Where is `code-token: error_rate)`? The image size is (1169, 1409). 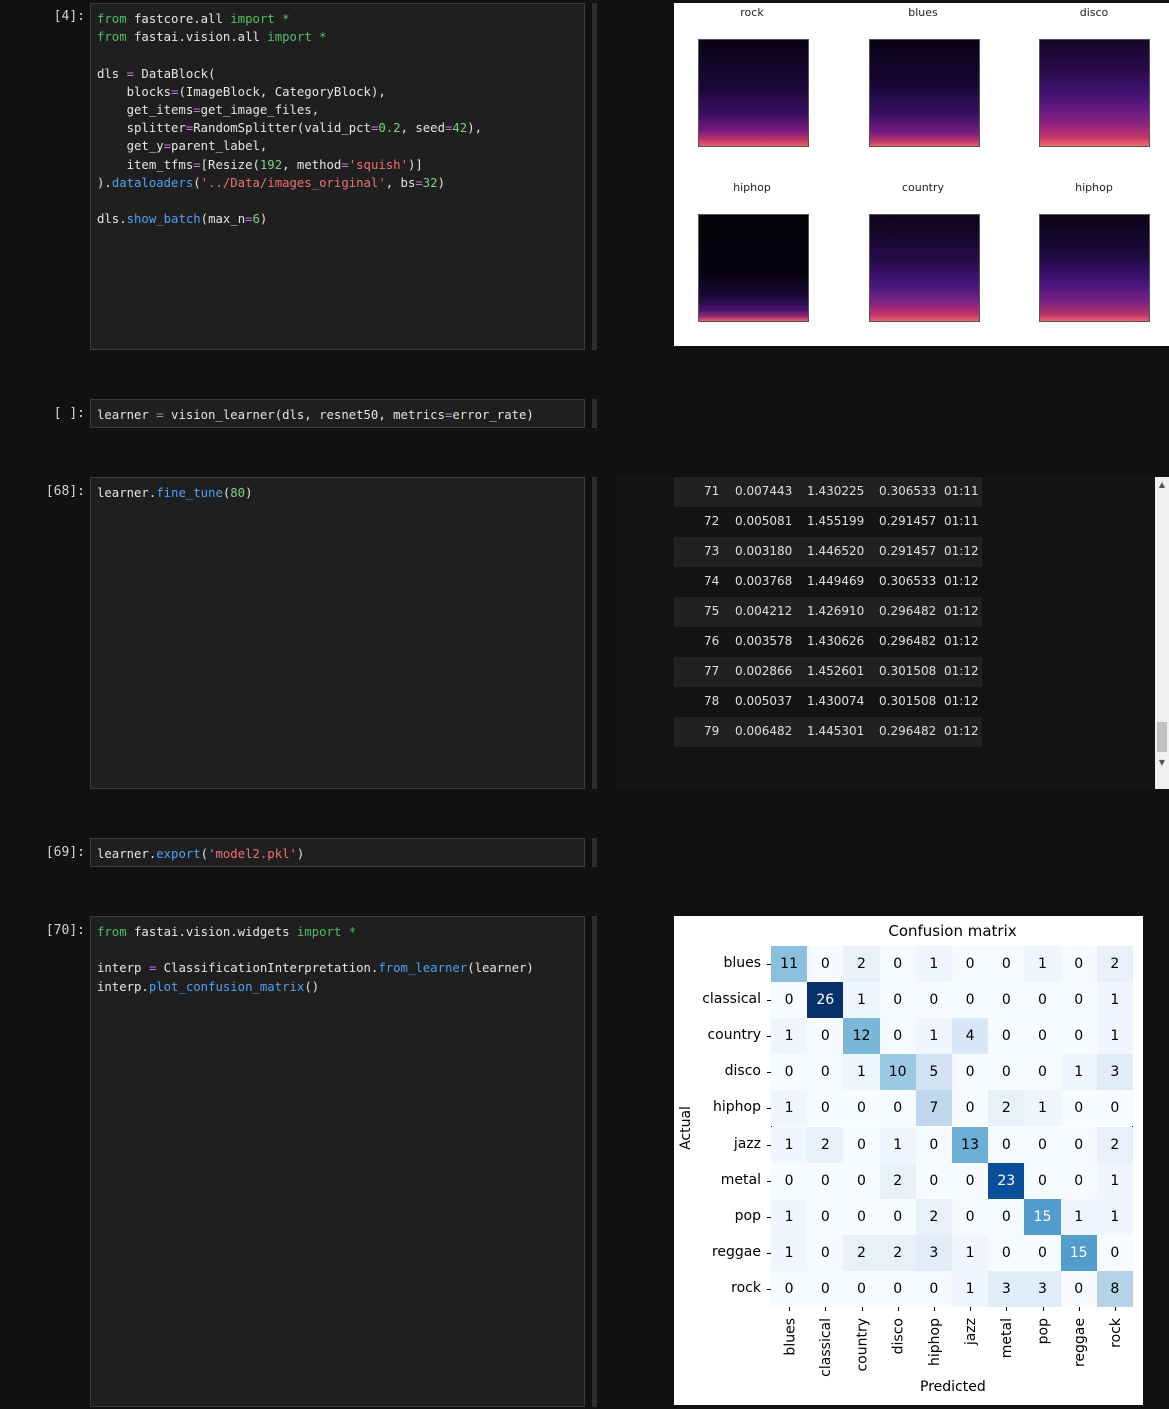 code-token: error_rate) is located at coordinates (493, 415).